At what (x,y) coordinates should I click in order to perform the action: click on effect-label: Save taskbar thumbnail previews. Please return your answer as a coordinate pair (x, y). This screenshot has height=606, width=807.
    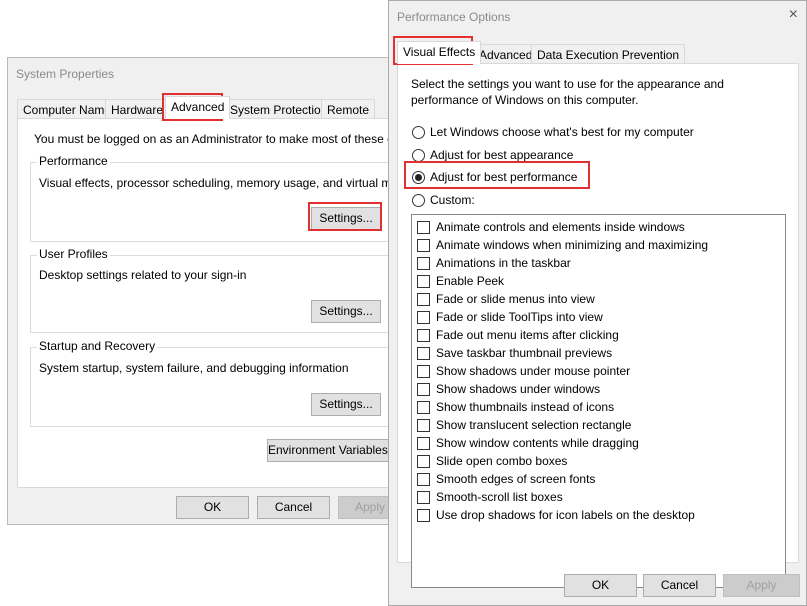
    Looking at the image, I should click on (524, 353).